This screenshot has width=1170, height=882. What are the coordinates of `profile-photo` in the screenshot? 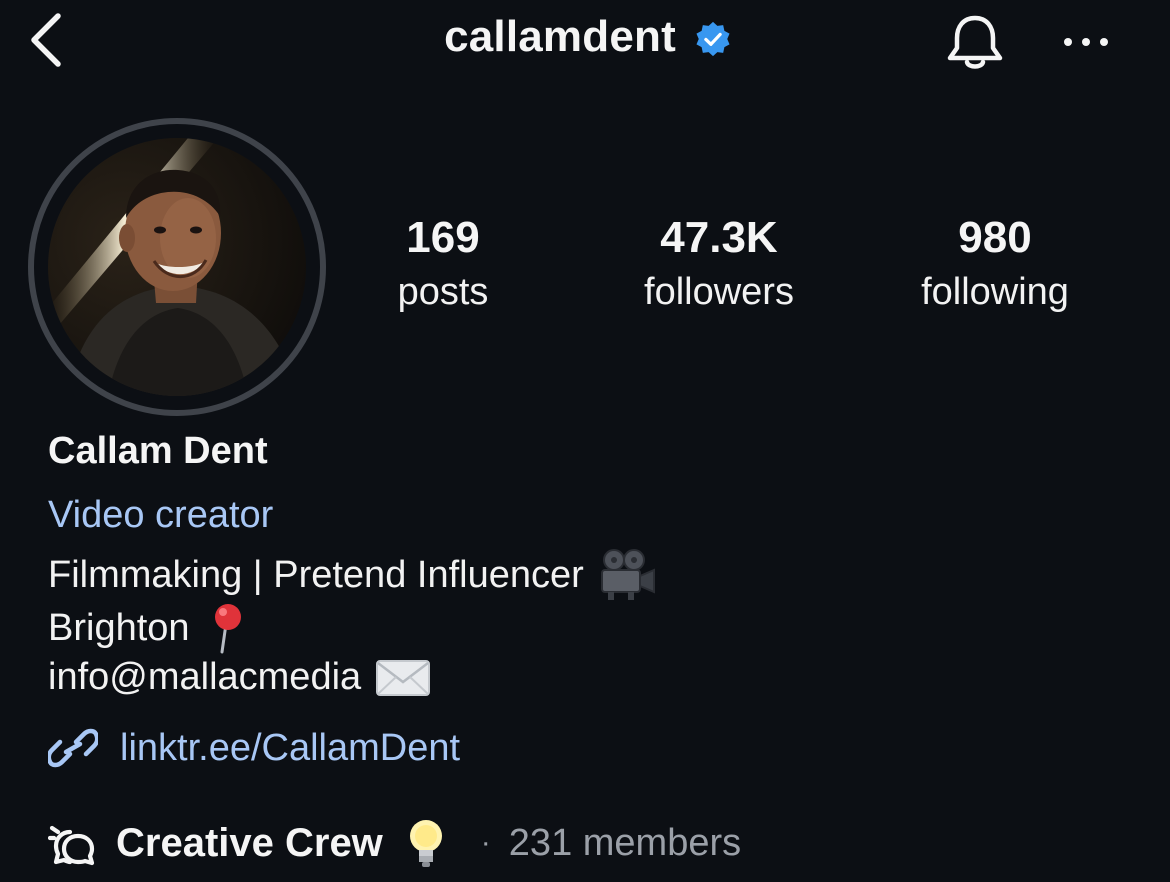 It's located at (177, 267).